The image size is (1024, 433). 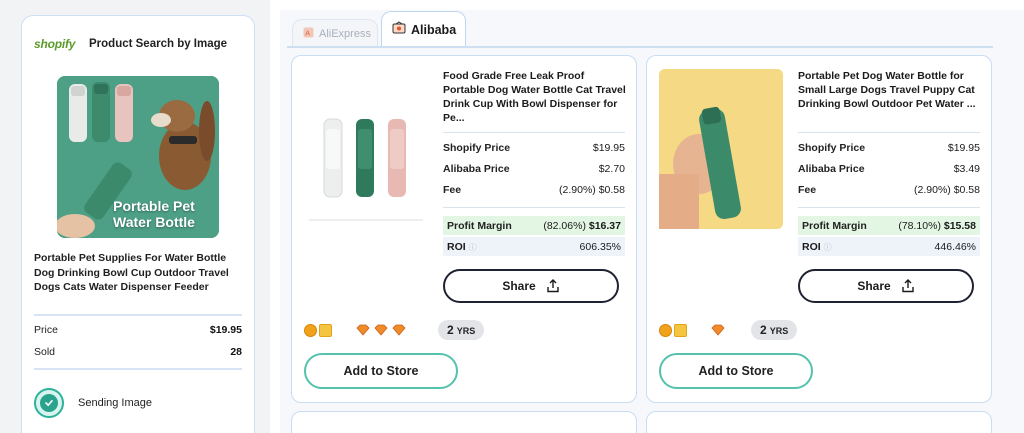 I want to click on shopify-logo: shopify, so click(x=55, y=44).